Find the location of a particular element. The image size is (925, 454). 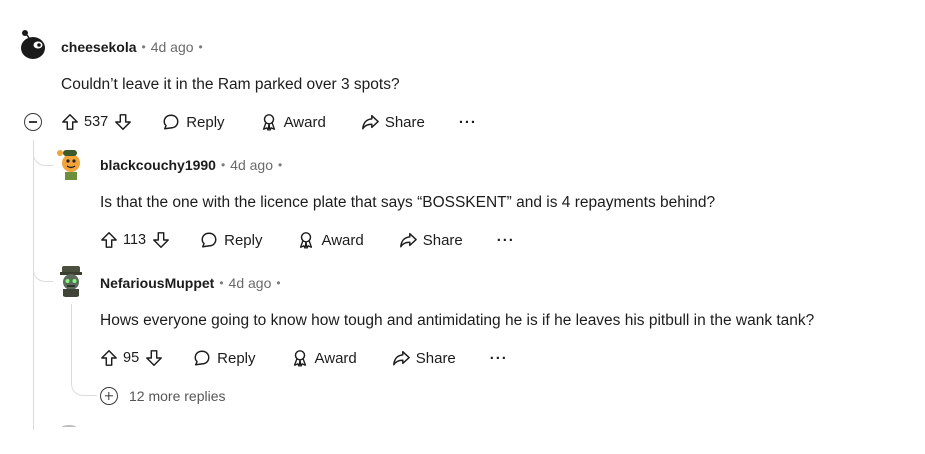

collapse-thread-button is located at coordinates (33, 122).